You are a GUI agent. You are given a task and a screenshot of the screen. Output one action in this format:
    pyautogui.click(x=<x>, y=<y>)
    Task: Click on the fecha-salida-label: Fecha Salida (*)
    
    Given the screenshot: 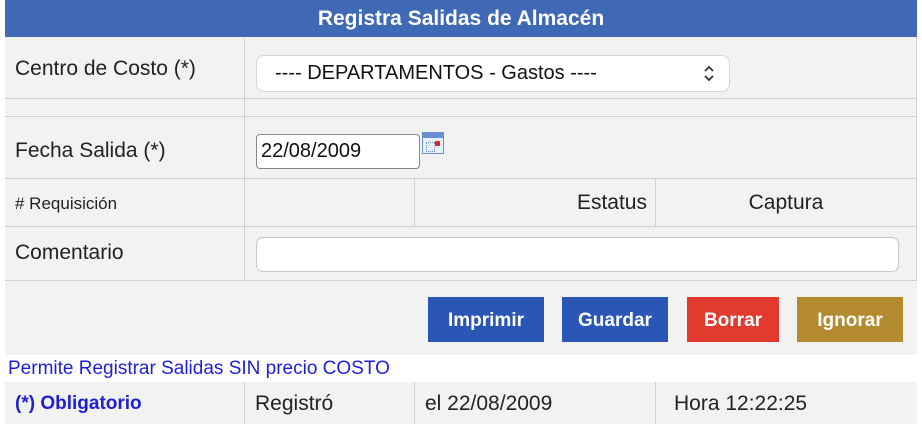 What is the action you would take?
    pyautogui.click(x=90, y=150)
    